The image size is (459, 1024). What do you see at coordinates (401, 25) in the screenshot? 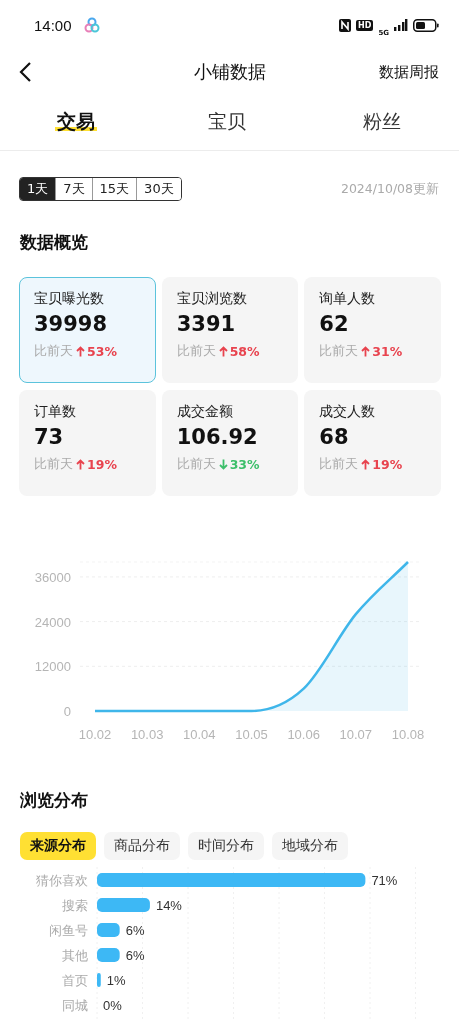
I see `signal-icon` at bounding box center [401, 25].